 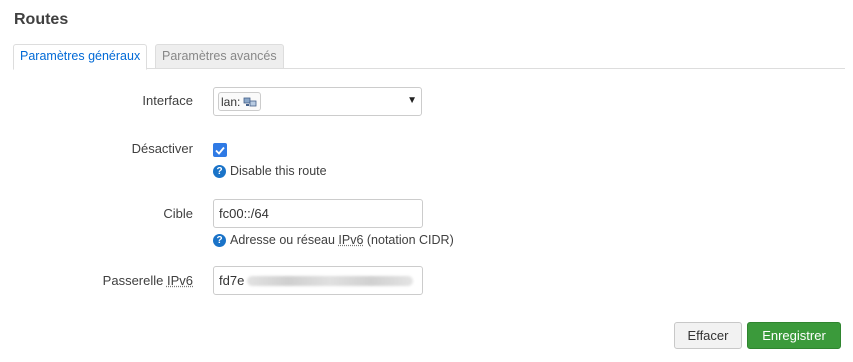 I want to click on target-label: Cible, so click(x=178, y=213).